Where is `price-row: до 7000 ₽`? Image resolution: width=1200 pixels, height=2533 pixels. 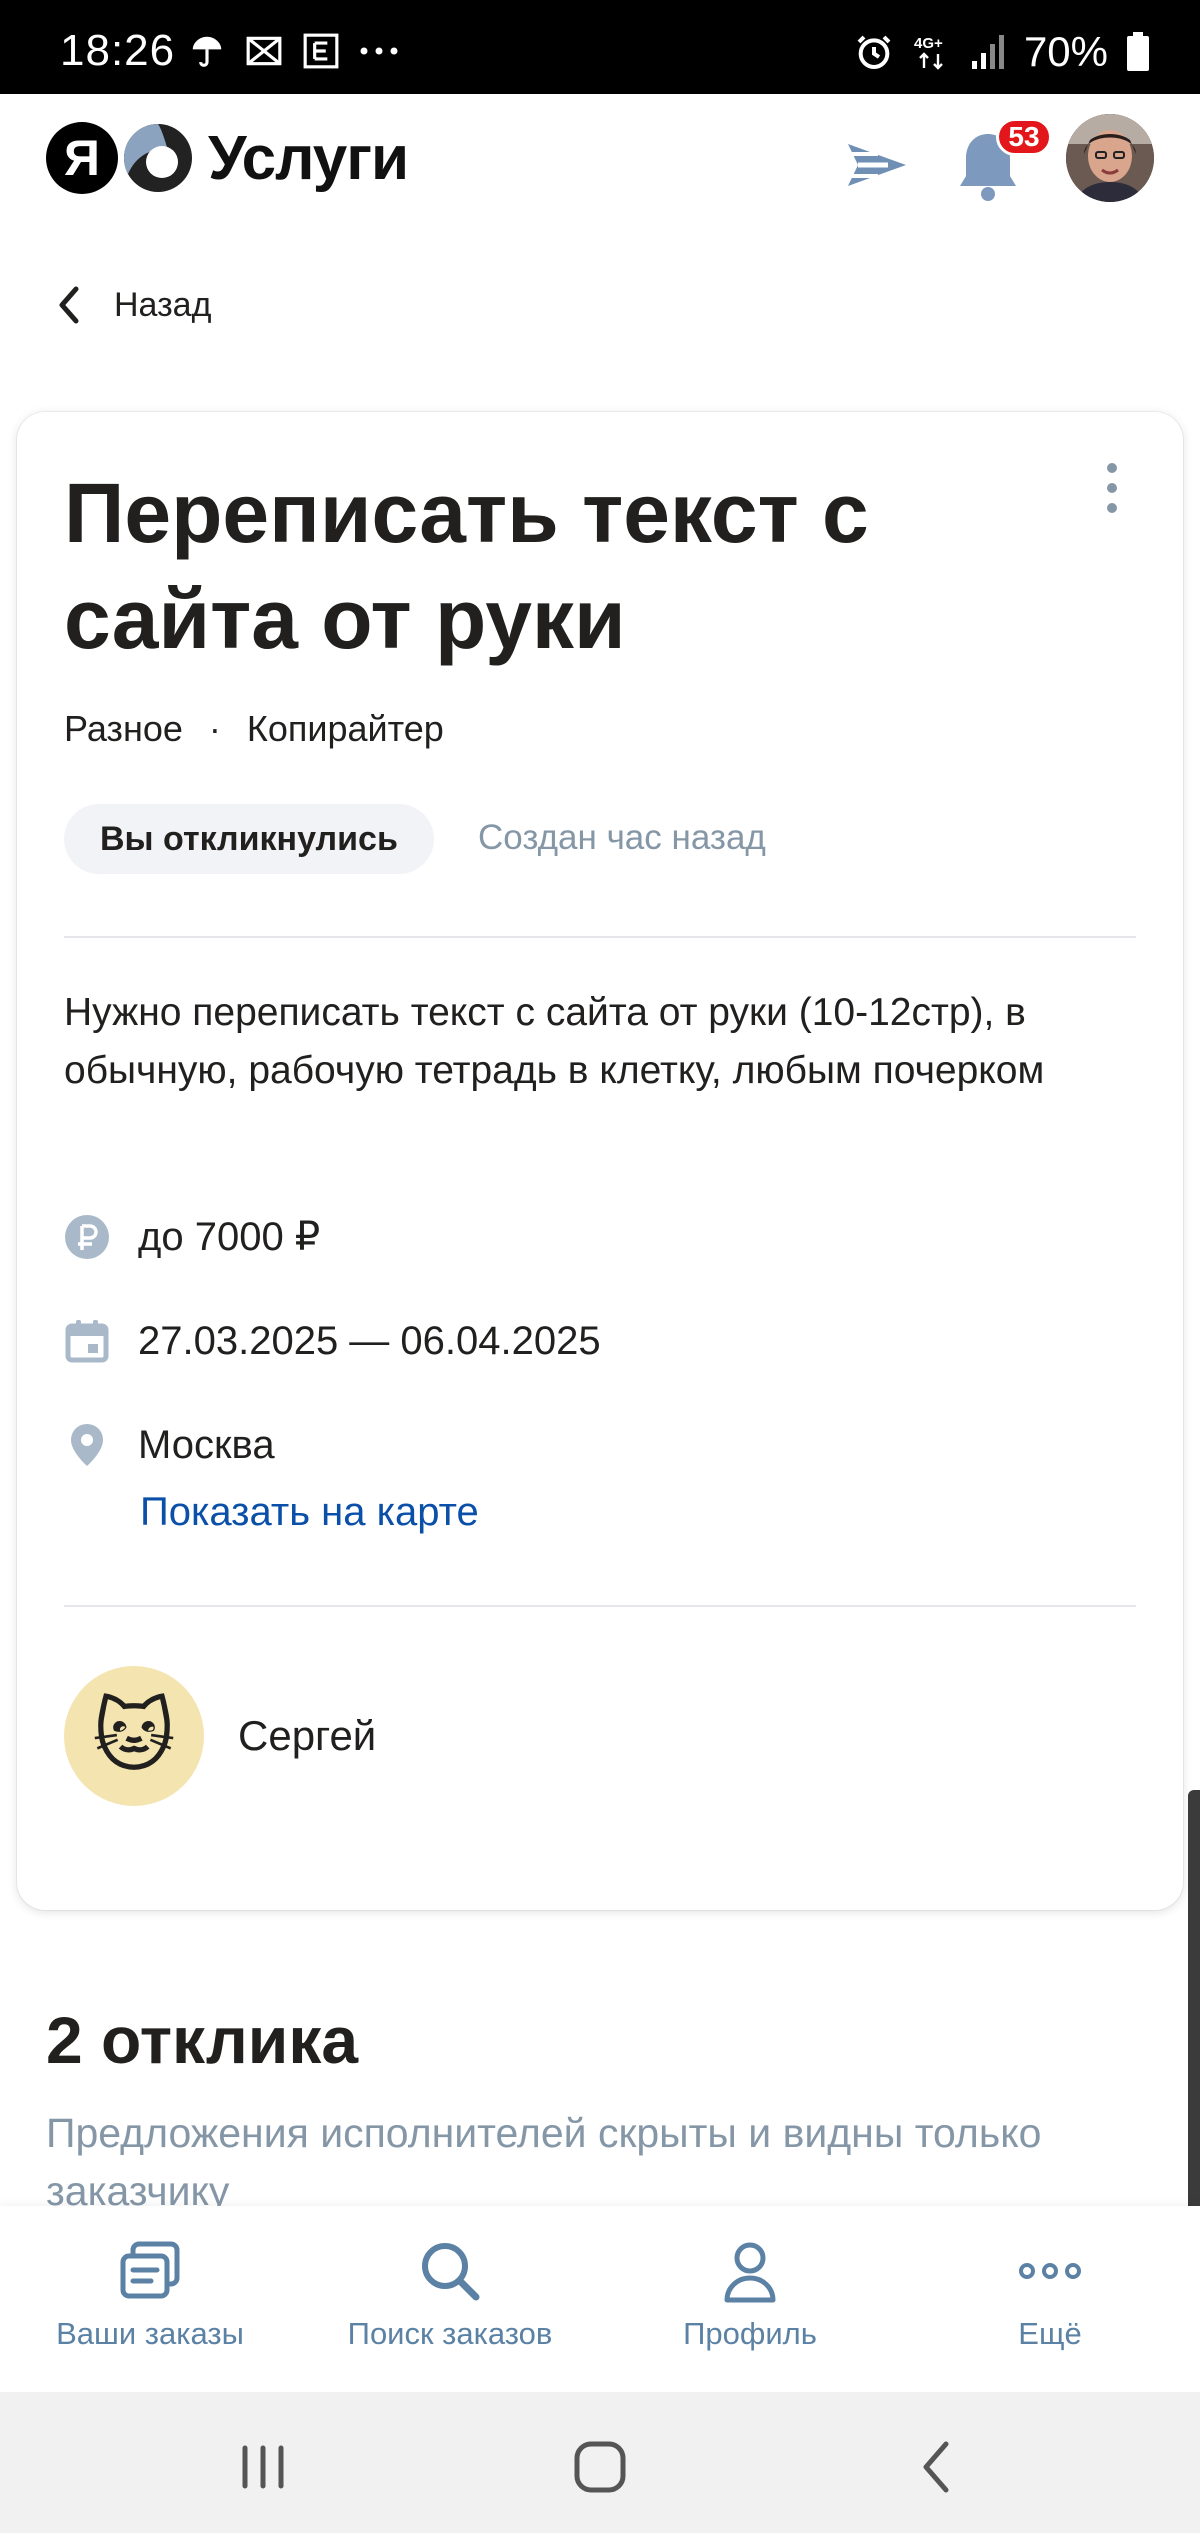 price-row: до 7000 ₽ is located at coordinates (192, 1237).